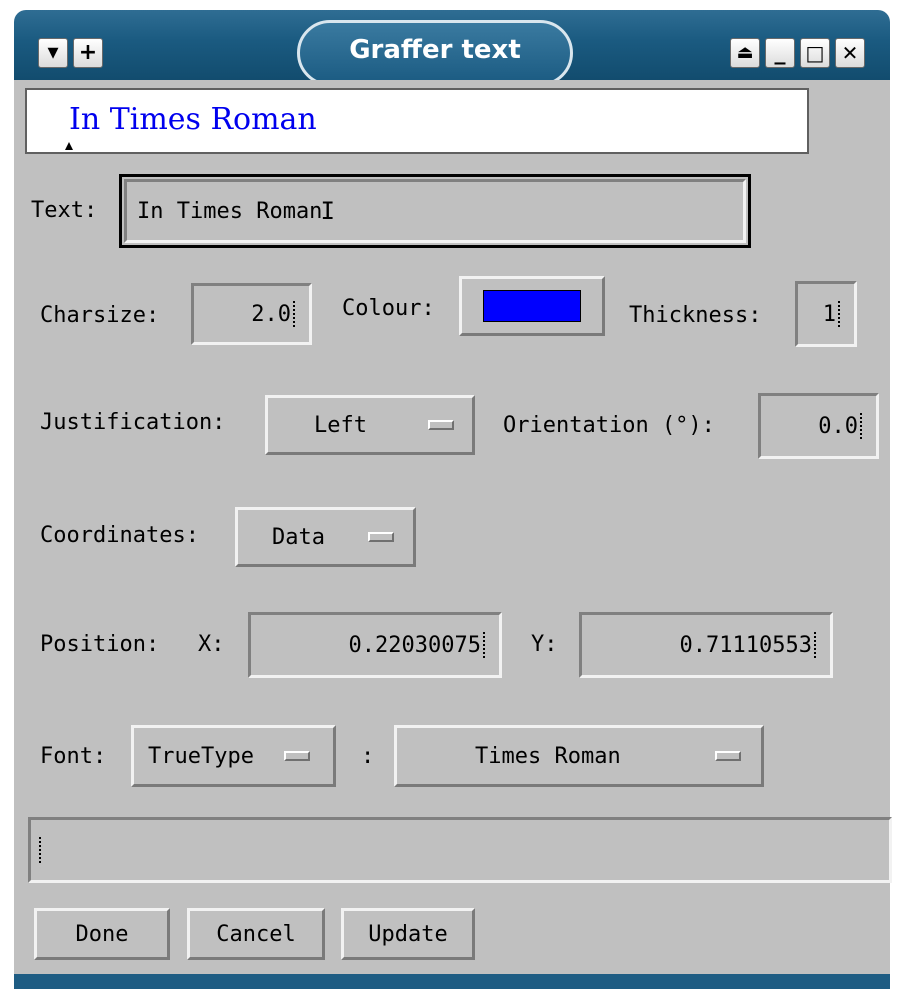 This screenshot has height=989, width=903. I want to click on maximize-icon: □, so click(815, 53).